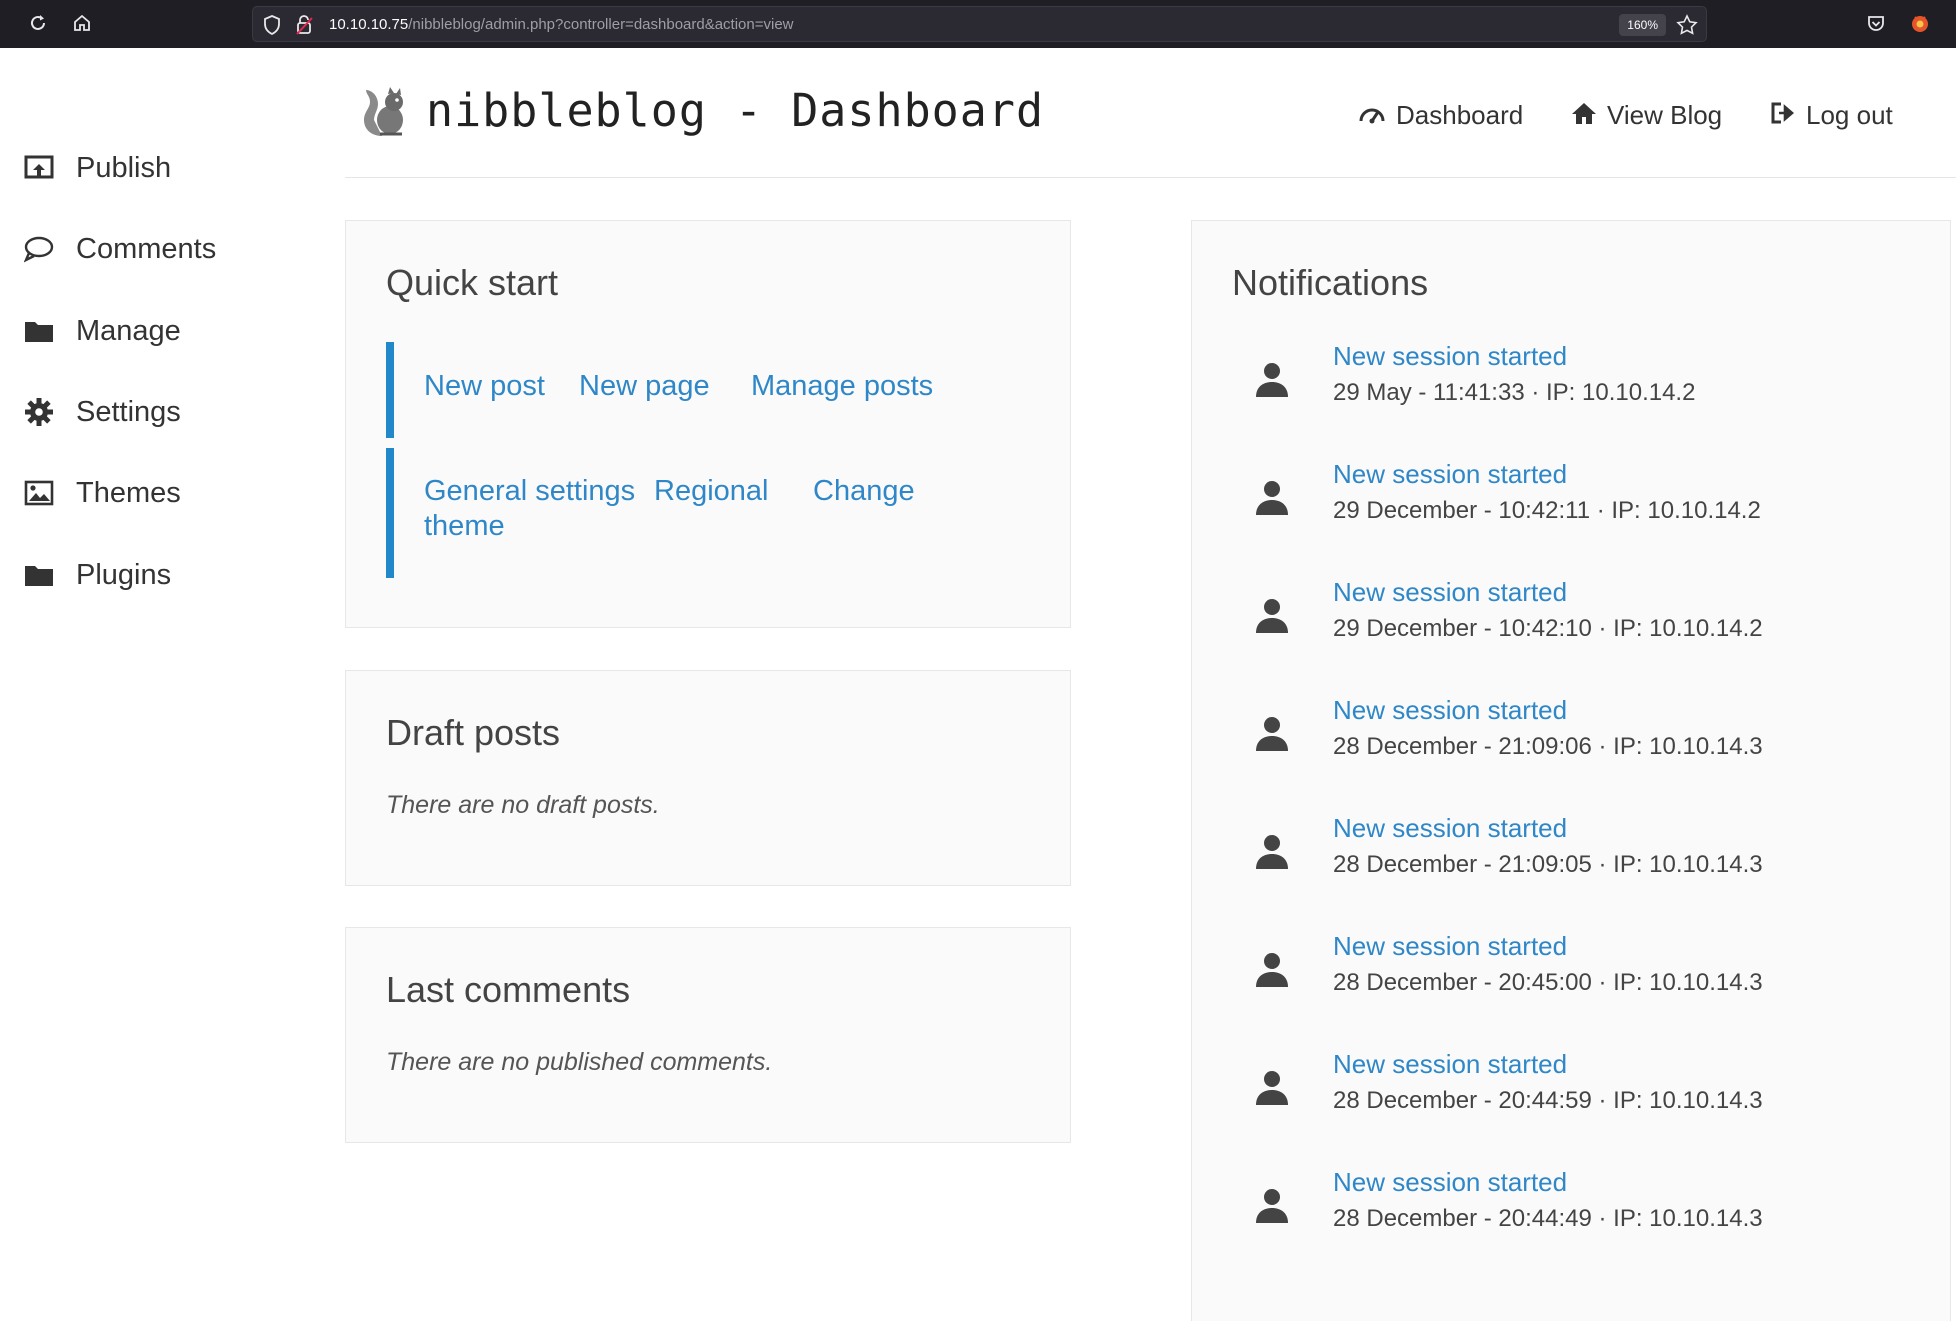 The width and height of the screenshot is (1956, 1321). I want to click on nav-dashboard: Dashboard, so click(1440, 115).